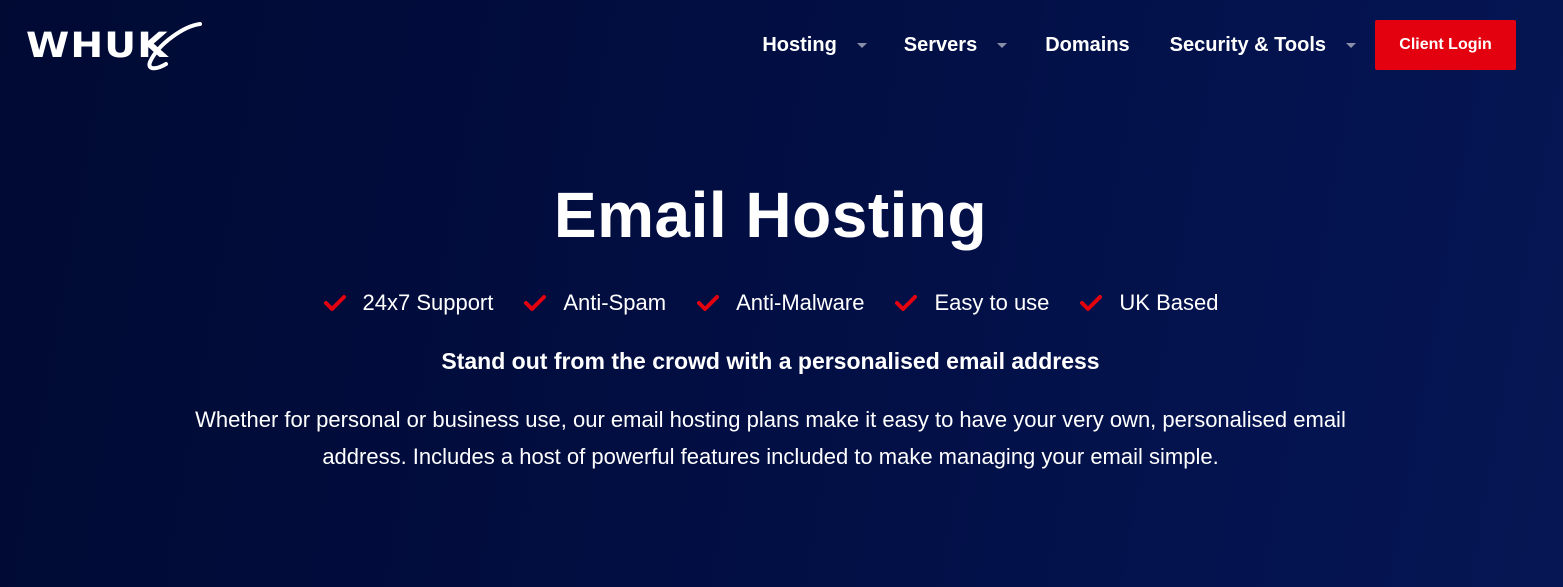  I want to click on nav-item-label: Hosting, so click(799, 44).